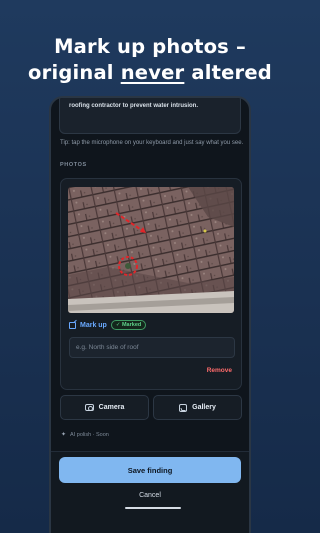 This screenshot has width=320, height=533. What do you see at coordinates (152, 347) in the screenshot?
I see `photo-caption-input` at bounding box center [152, 347].